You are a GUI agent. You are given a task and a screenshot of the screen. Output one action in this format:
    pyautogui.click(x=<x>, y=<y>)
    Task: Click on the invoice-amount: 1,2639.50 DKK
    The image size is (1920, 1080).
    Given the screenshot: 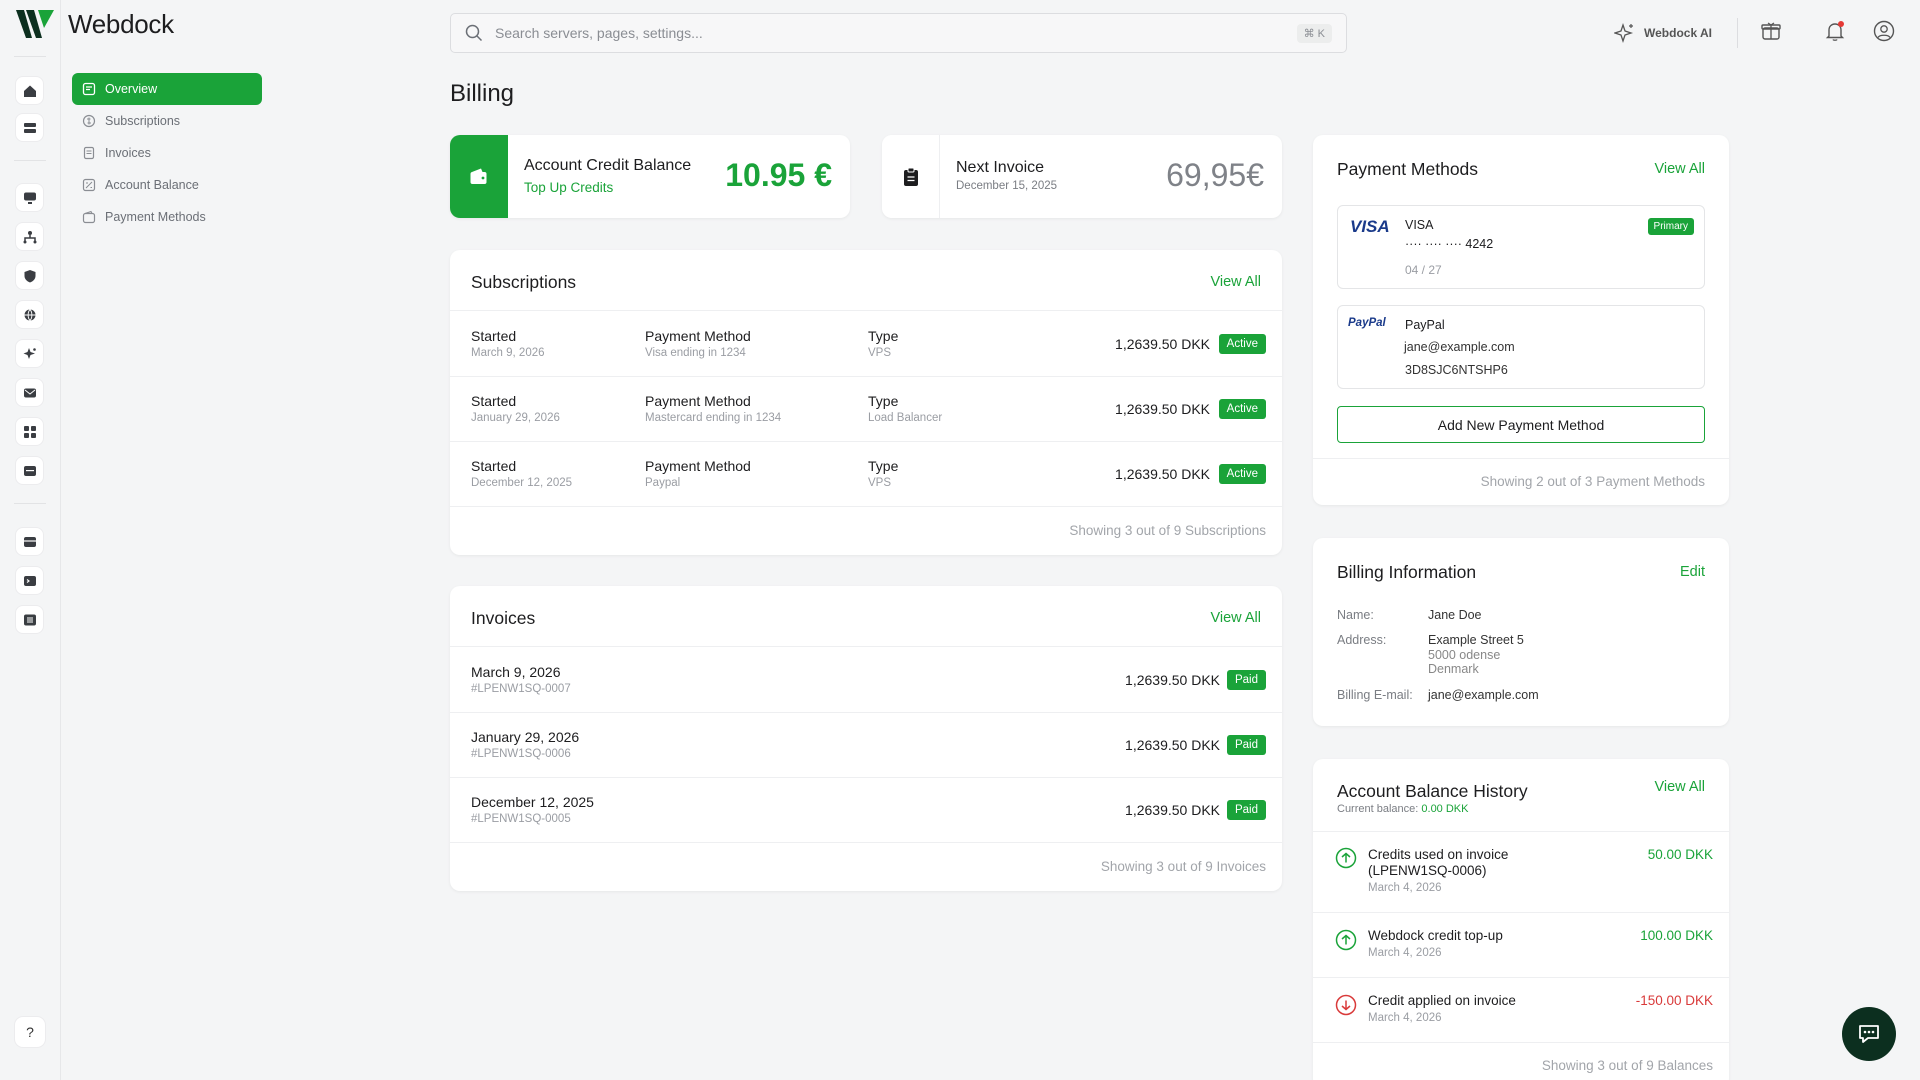 What is the action you would take?
    pyautogui.click(x=1172, y=680)
    